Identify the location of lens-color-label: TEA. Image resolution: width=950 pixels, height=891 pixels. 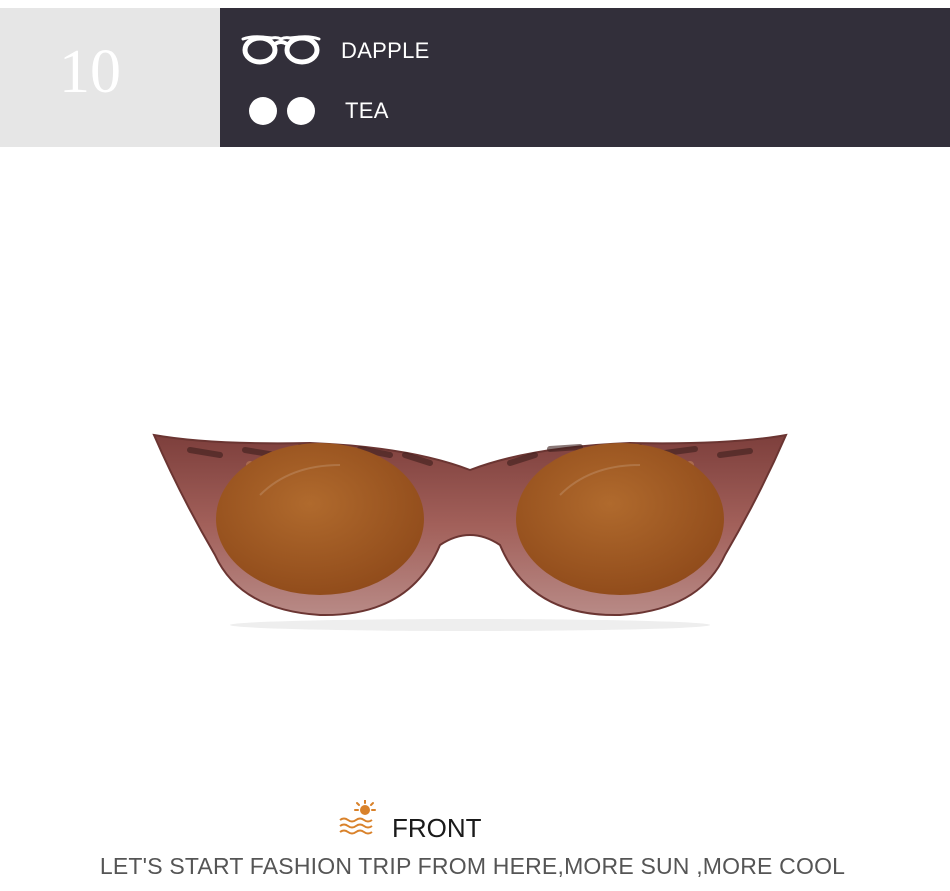
(367, 110).